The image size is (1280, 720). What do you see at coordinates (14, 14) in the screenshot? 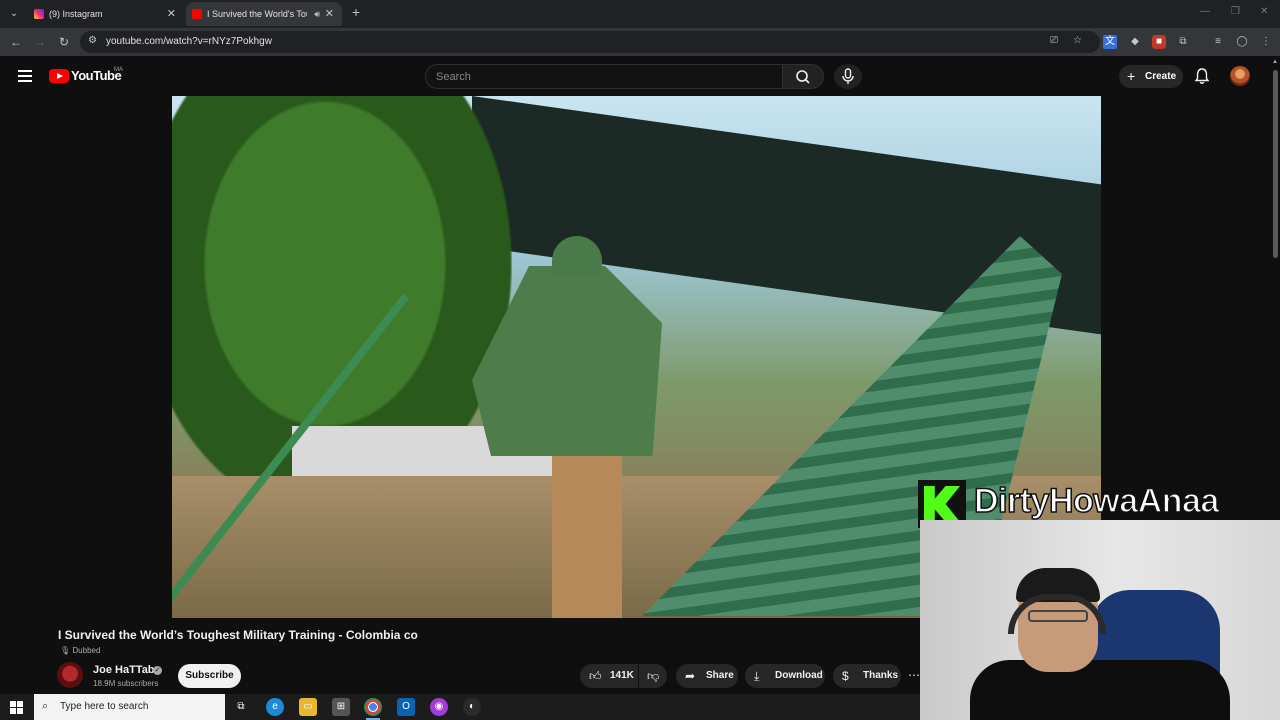
I see `tab-search-icon: ⌄` at bounding box center [14, 14].